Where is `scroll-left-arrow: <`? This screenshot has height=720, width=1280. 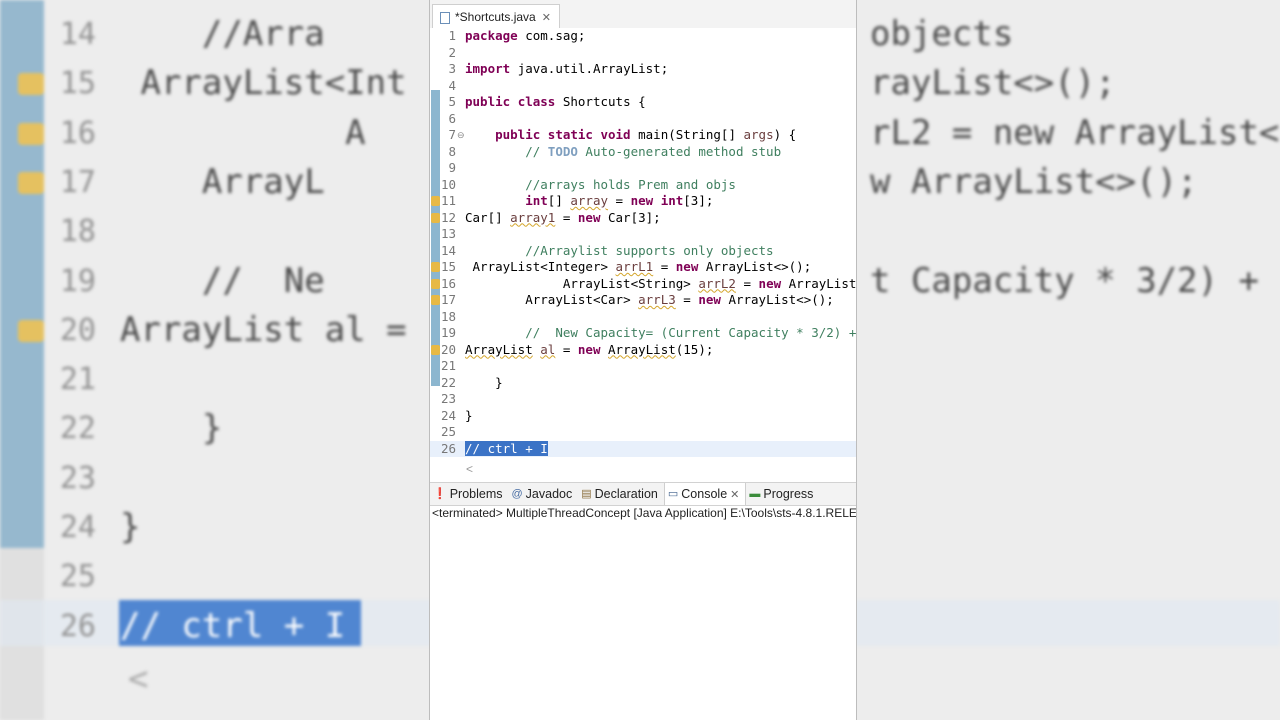
scroll-left-arrow: < is located at coordinates (469, 469).